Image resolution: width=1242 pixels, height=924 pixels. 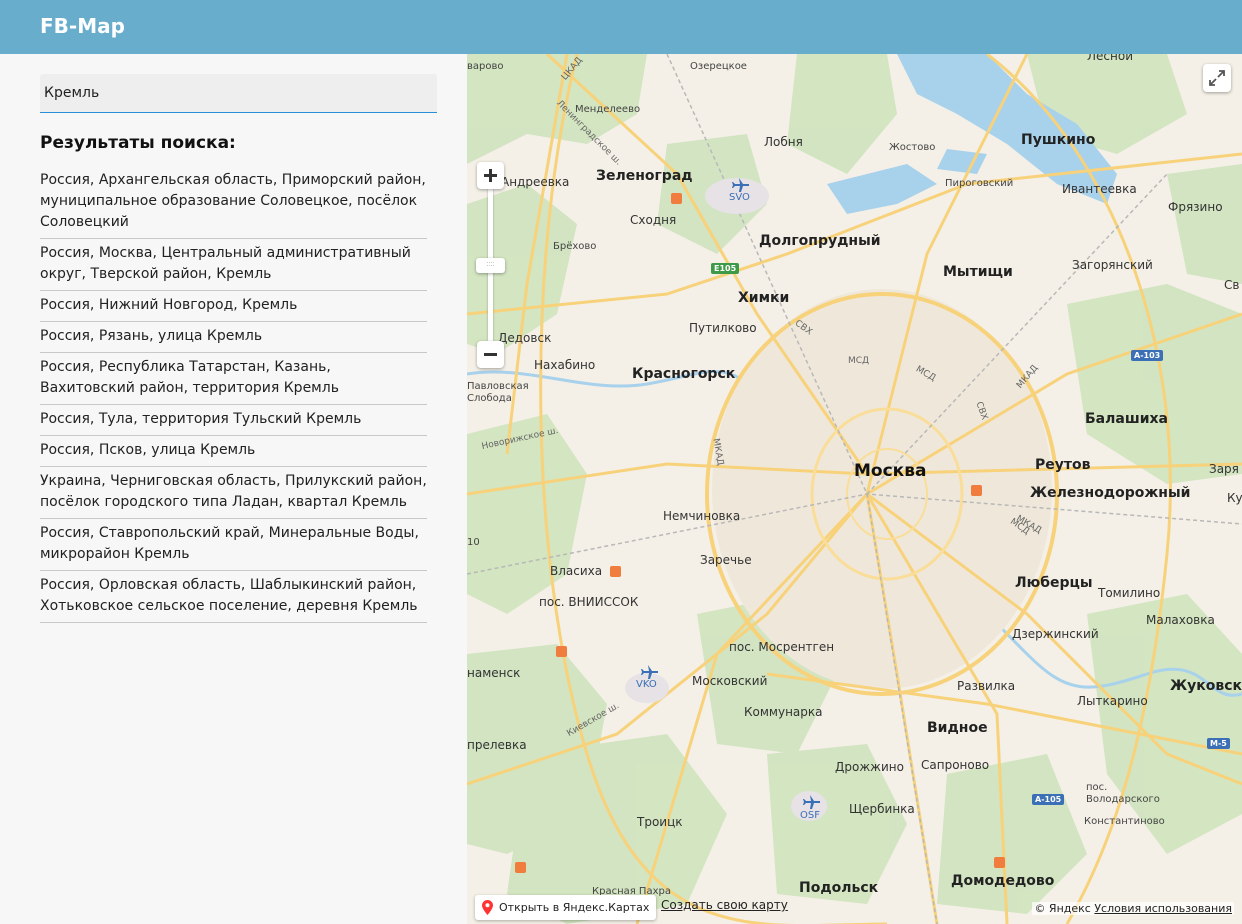 What do you see at coordinates (576, 571) in the screenshot?
I see `place-label: Власиха` at bounding box center [576, 571].